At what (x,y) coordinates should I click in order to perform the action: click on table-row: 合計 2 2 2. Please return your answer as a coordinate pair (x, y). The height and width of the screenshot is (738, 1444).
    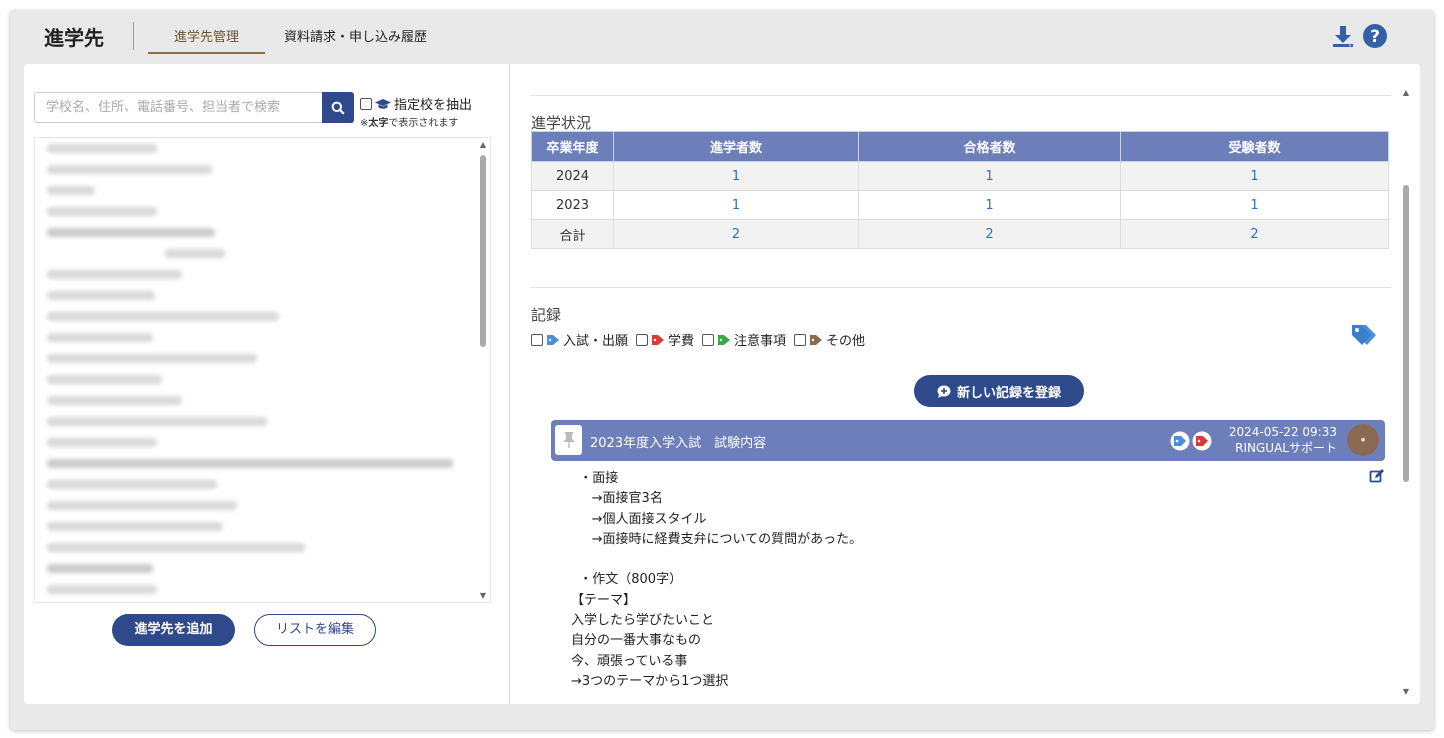
    Looking at the image, I should click on (960, 234).